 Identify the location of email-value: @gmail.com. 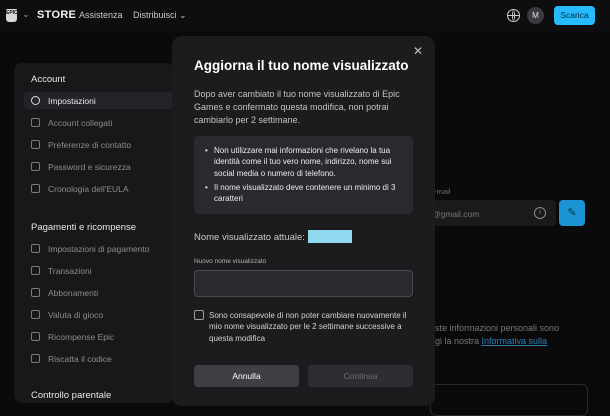
(456, 214).